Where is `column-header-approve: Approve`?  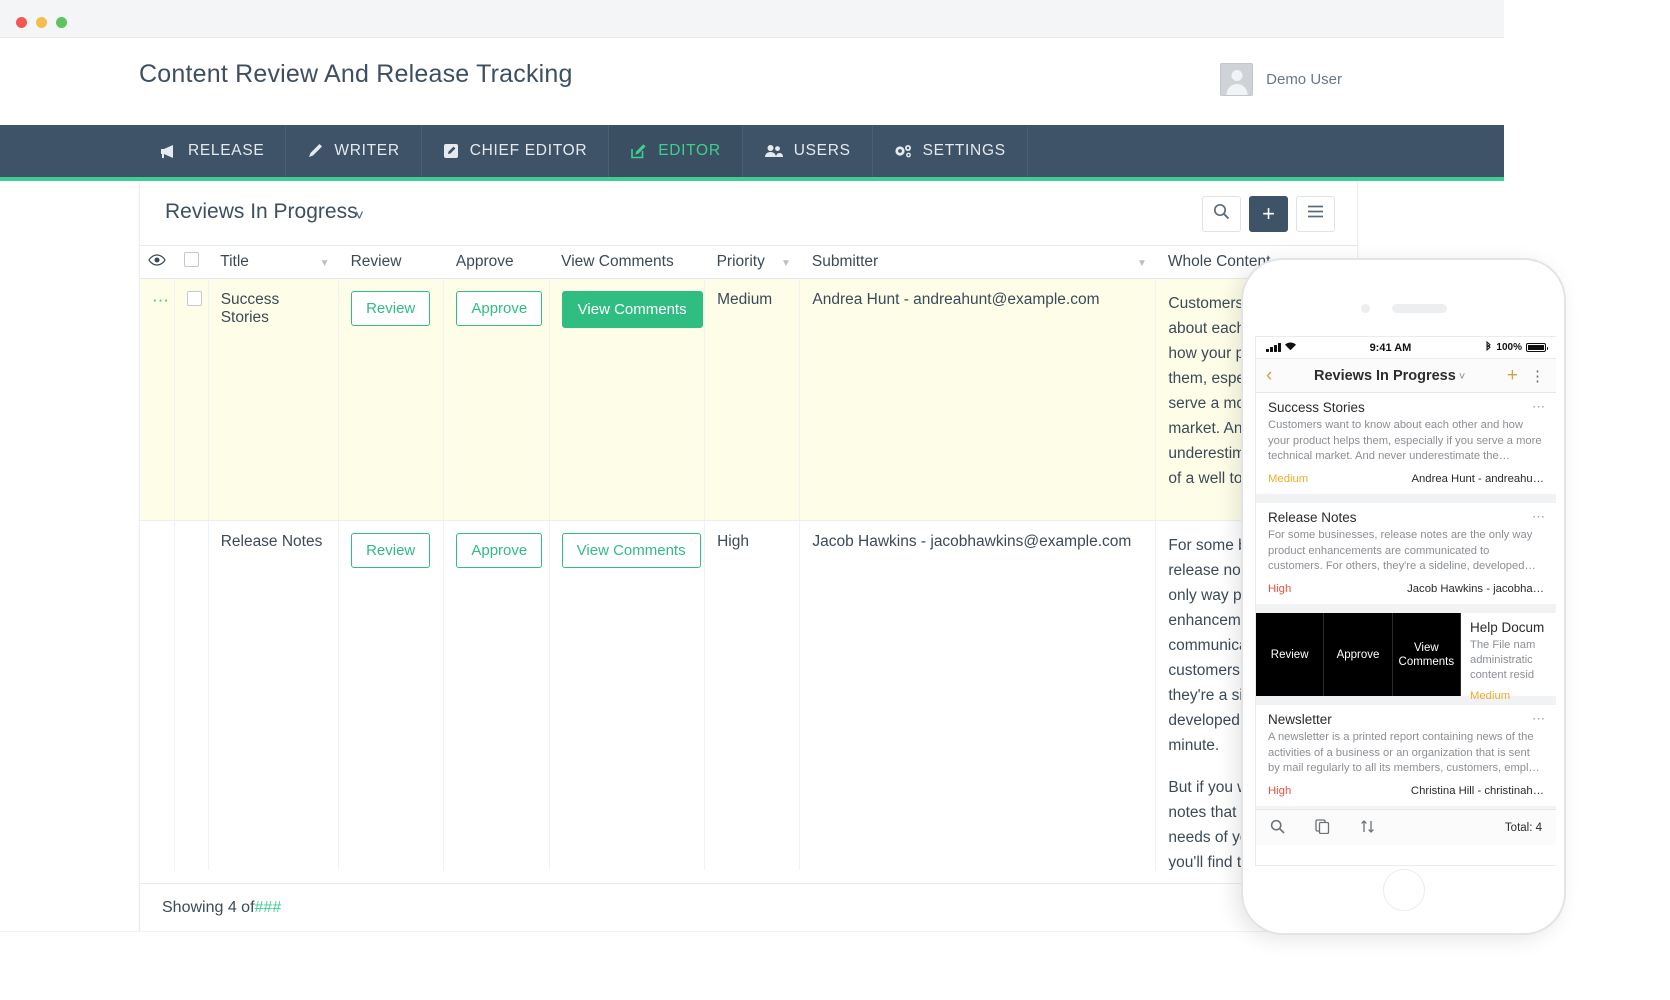 column-header-approve: Approve is located at coordinates (496, 262).